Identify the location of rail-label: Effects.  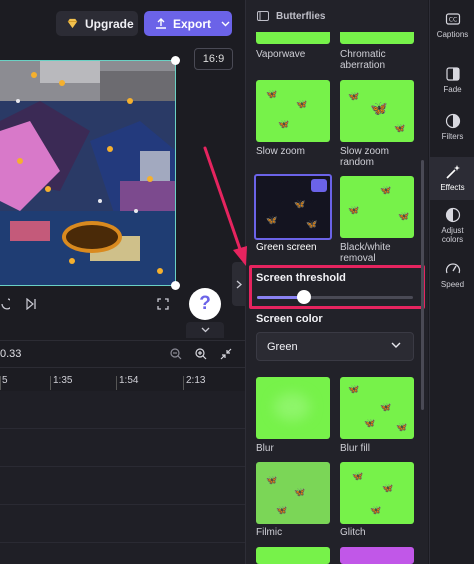
(452, 187).